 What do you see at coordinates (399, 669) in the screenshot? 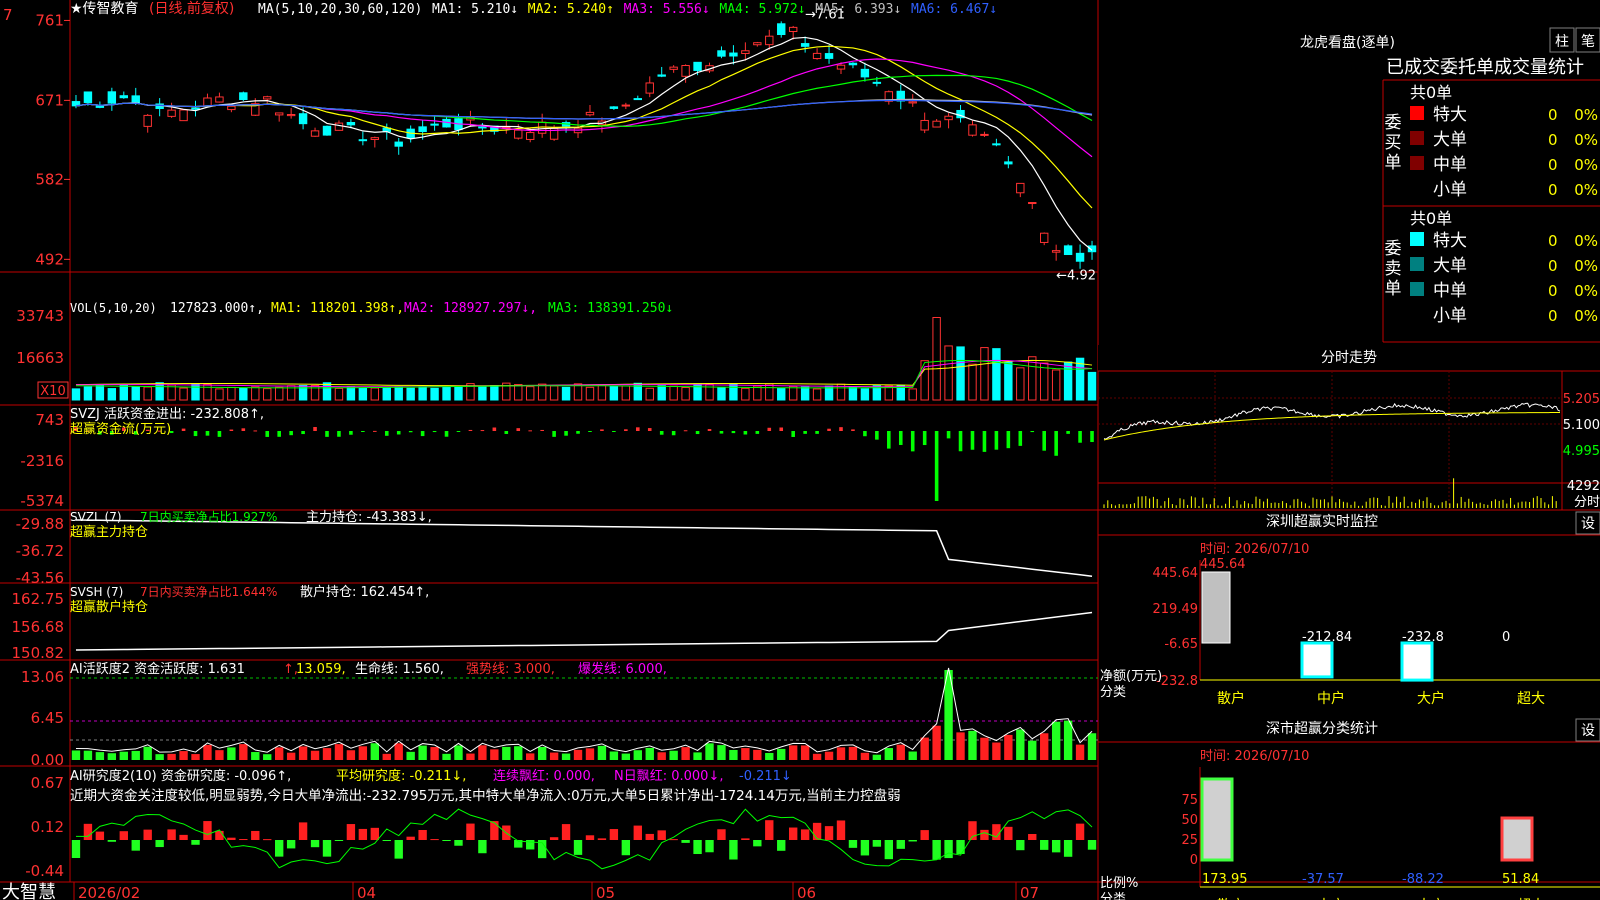
I see `ai1-c: 生命线: 1.560,` at bounding box center [399, 669].